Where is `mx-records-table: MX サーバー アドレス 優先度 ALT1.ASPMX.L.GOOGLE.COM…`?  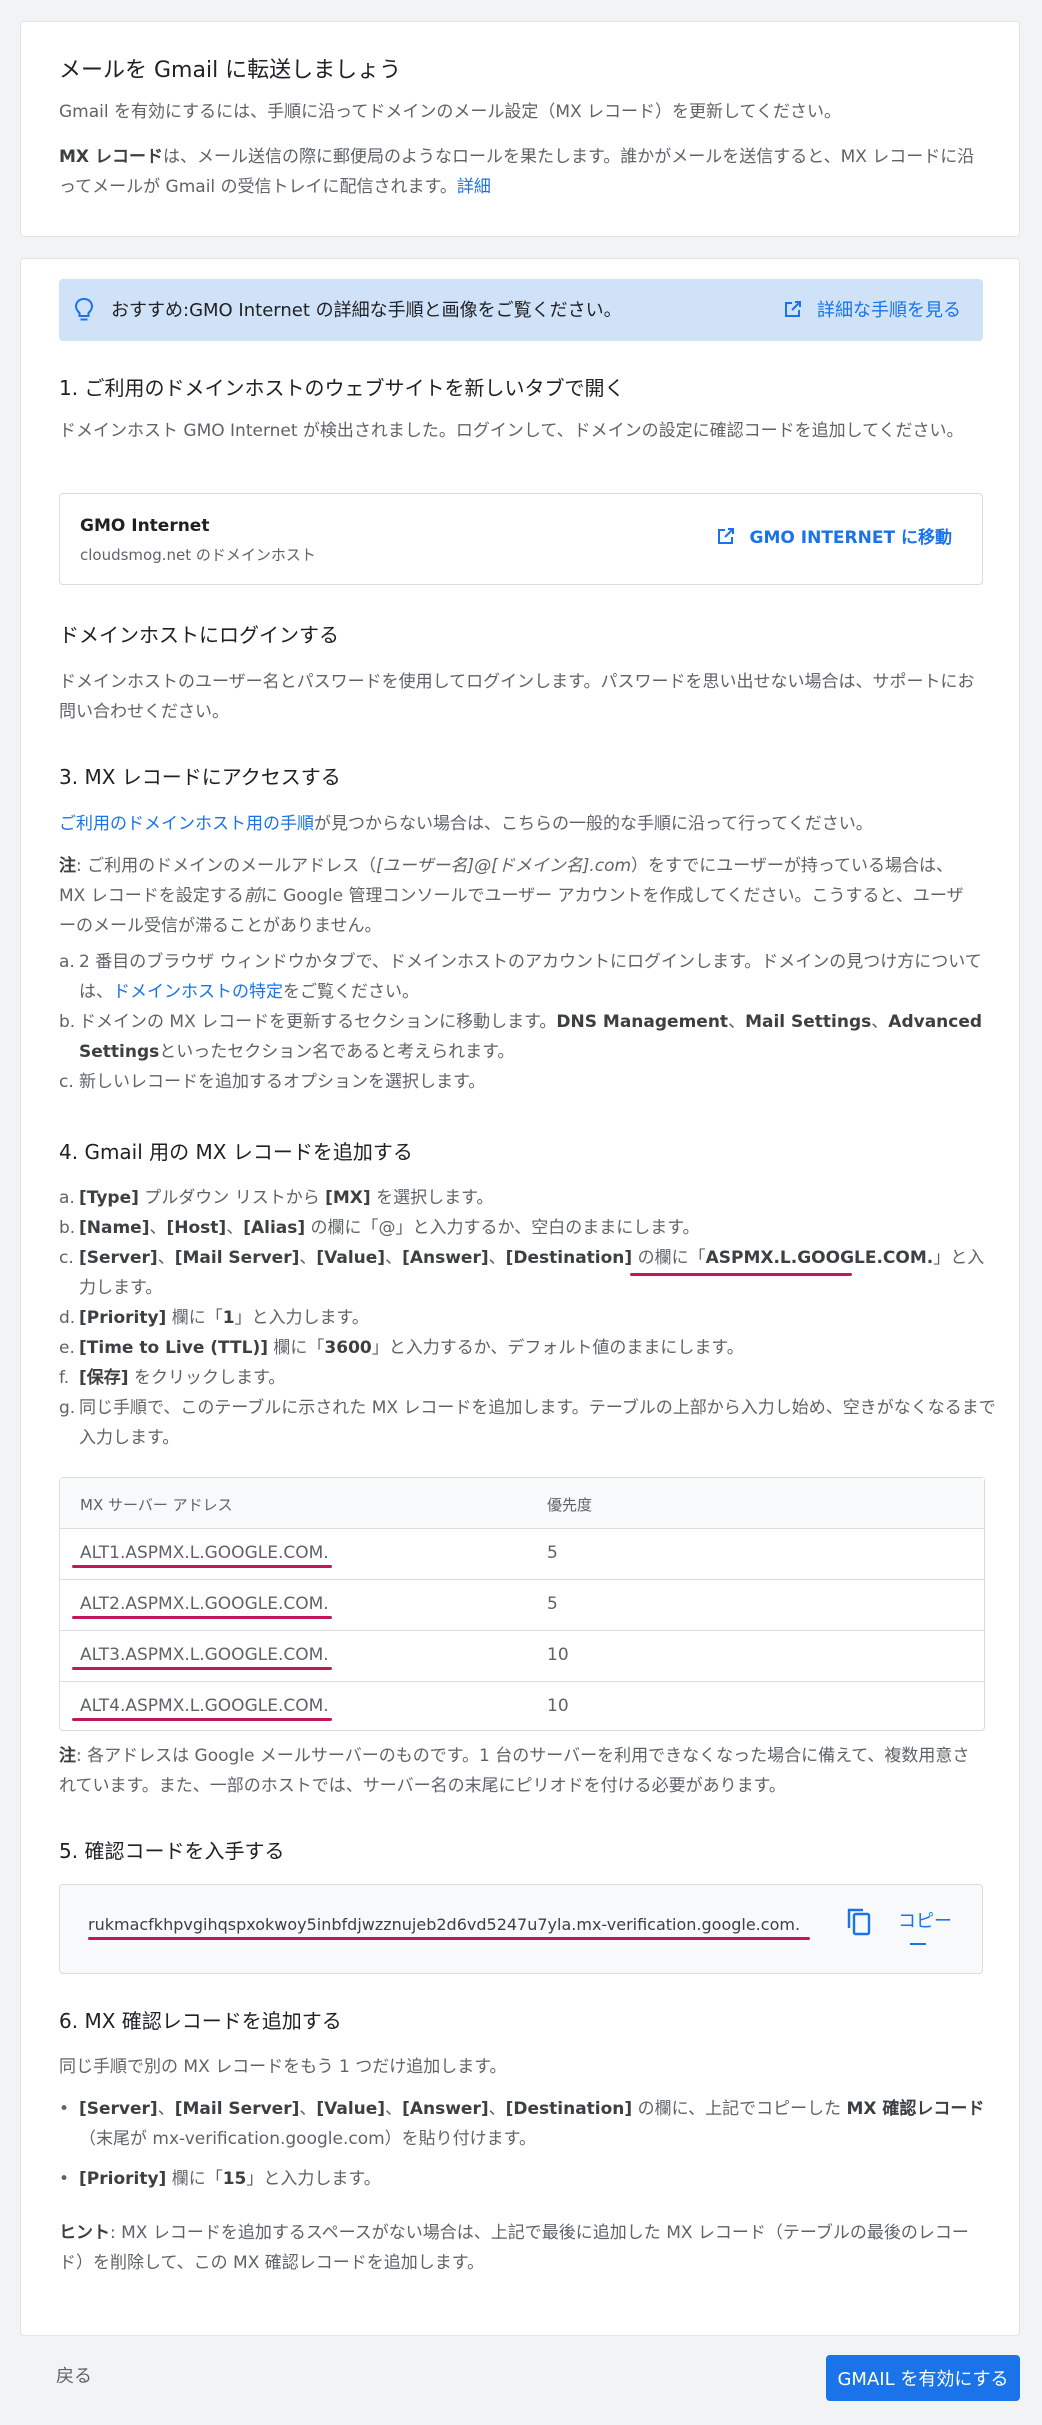 mx-records-table: MX サーバー アドレス 優先度 ALT1.ASPMX.L.GOOGLE.COM… is located at coordinates (522, 1604).